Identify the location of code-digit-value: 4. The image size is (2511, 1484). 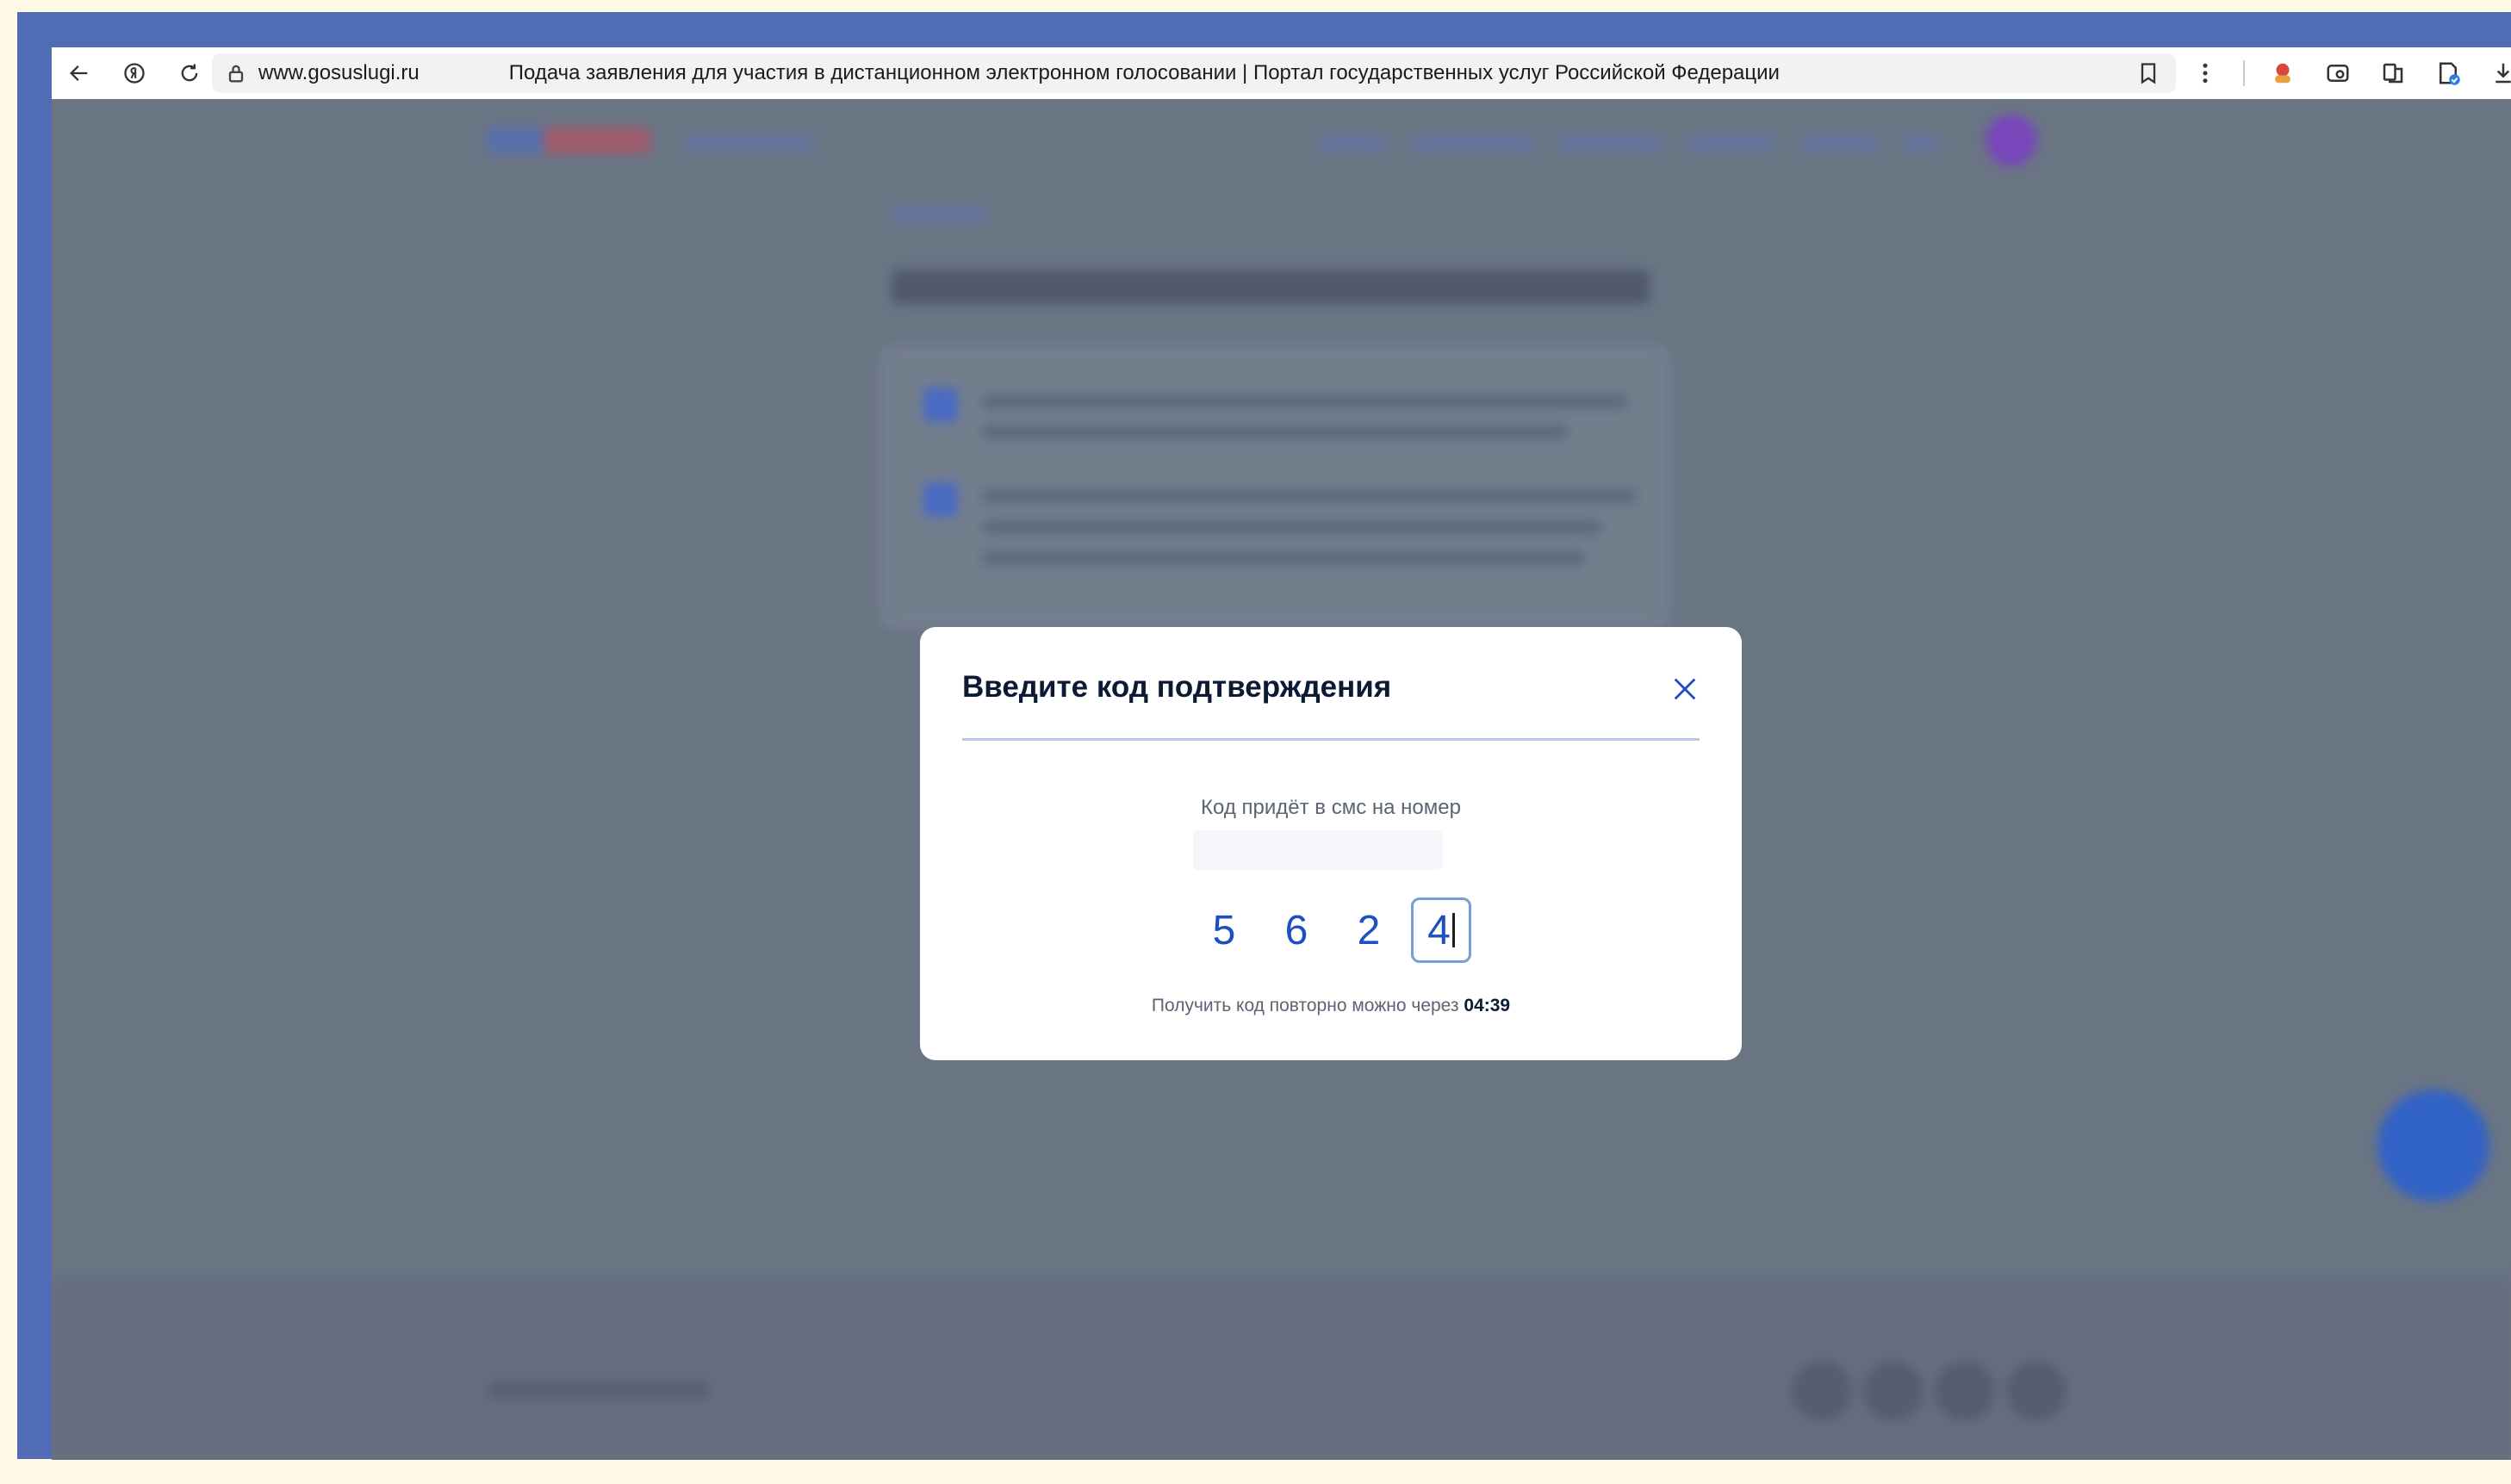
(1439, 930).